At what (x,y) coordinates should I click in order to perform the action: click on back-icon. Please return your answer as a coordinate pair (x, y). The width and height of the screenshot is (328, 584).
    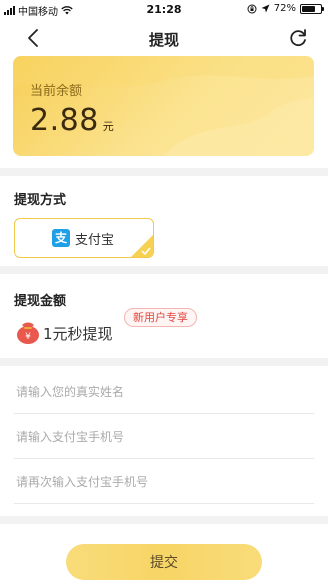
    Looking at the image, I should click on (34, 38).